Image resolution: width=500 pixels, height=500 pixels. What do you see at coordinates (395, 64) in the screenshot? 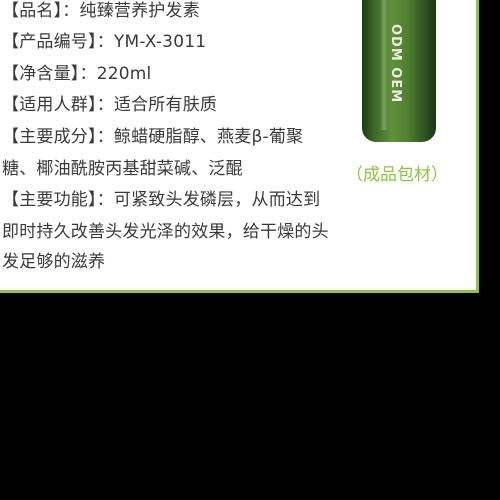
I see `bottle-label: ODM OEM` at bounding box center [395, 64].